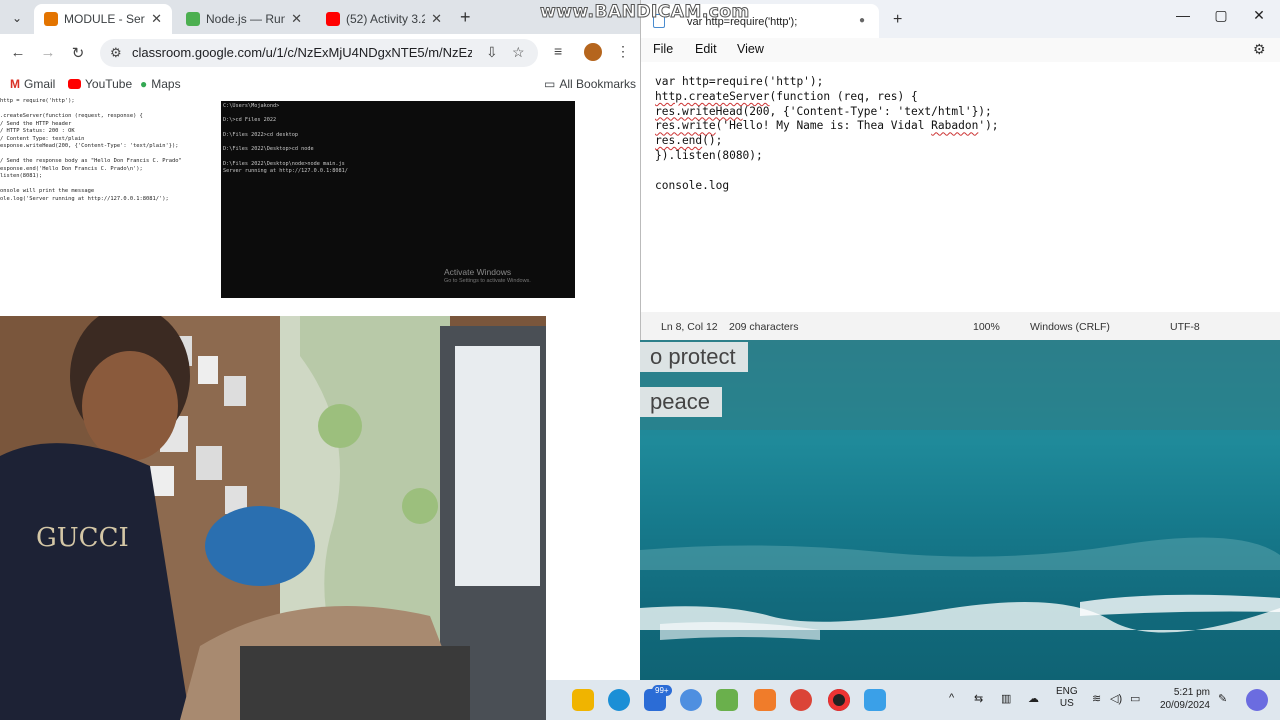  Describe the element at coordinates (986, 327) in the screenshot. I see `zoom-level: 100%` at that location.